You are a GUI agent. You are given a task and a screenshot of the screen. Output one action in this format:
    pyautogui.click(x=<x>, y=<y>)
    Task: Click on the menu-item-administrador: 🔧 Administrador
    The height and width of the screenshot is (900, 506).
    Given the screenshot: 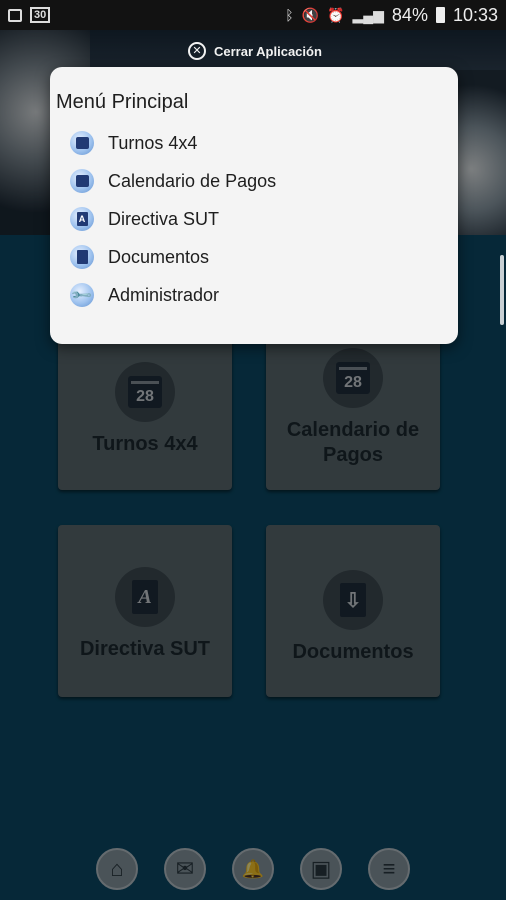 What is the action you would take?
    pyautogui.click(x=257, y=295)
    